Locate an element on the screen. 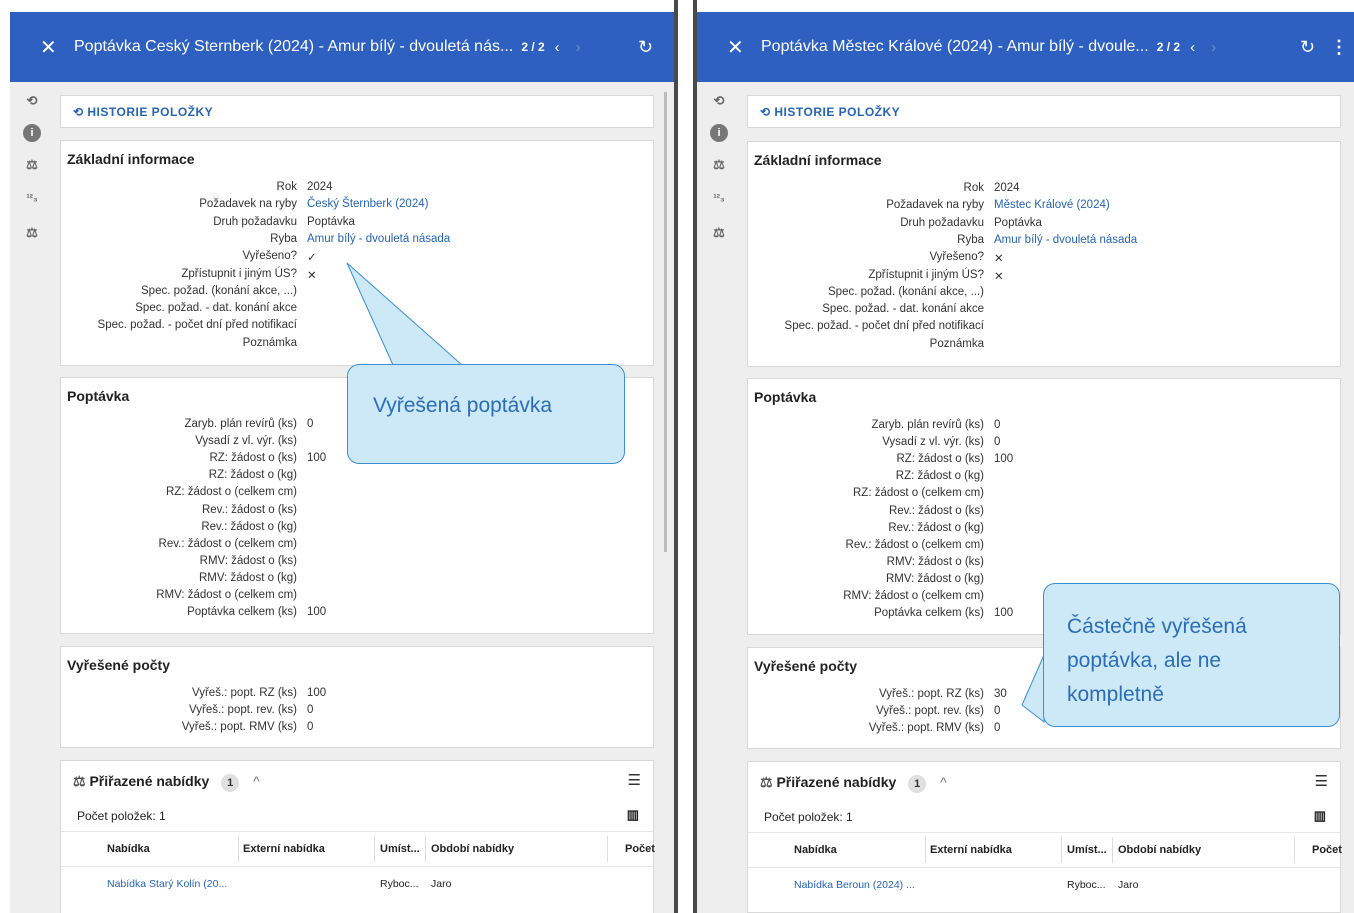 The height and width of the screenshot is (913, 1354). callout-text-line: Částečně vyřešená is located at coordinates (1157, 626).